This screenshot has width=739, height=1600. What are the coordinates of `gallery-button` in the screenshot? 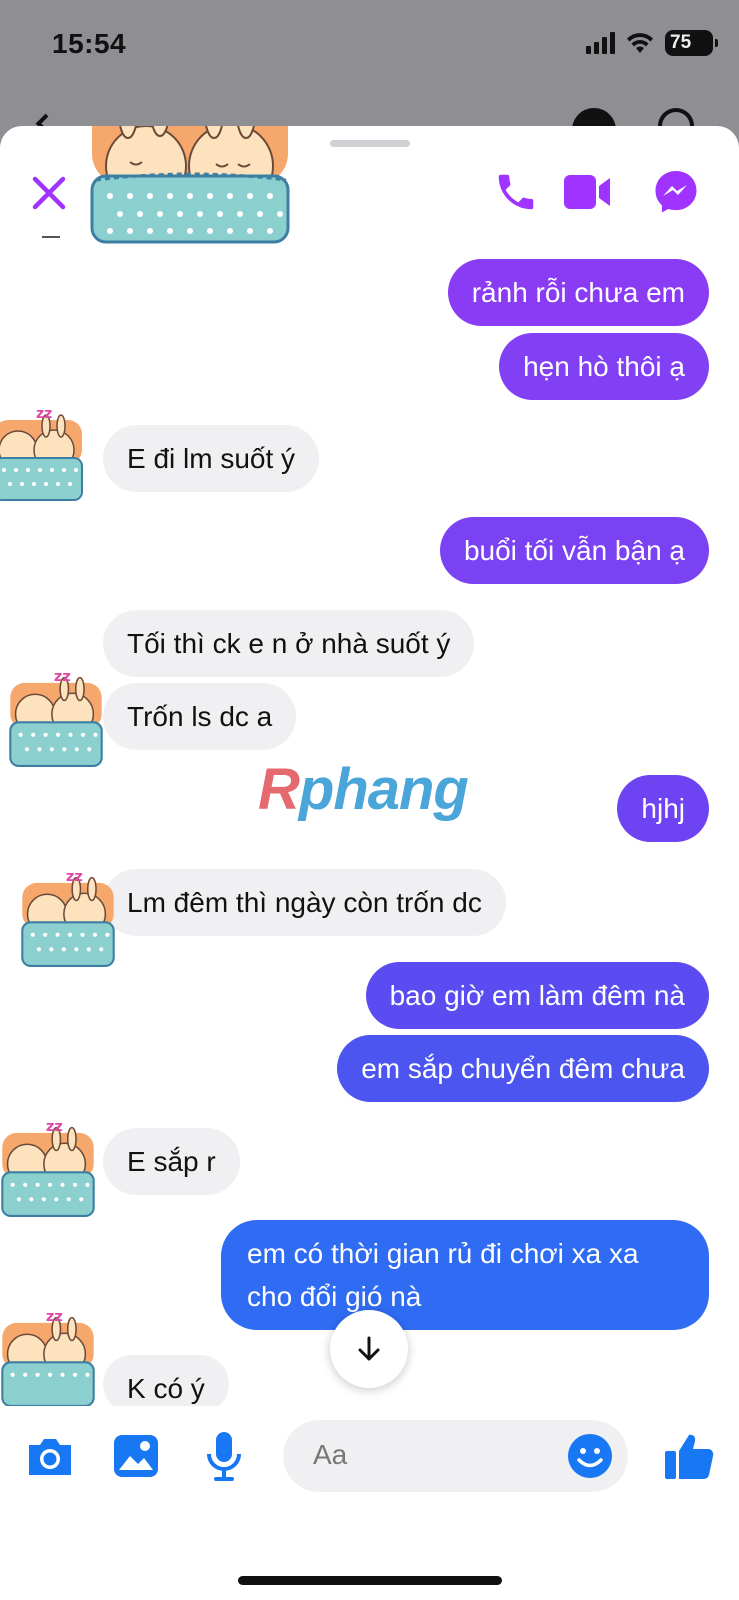 It's located at (136, 1456).